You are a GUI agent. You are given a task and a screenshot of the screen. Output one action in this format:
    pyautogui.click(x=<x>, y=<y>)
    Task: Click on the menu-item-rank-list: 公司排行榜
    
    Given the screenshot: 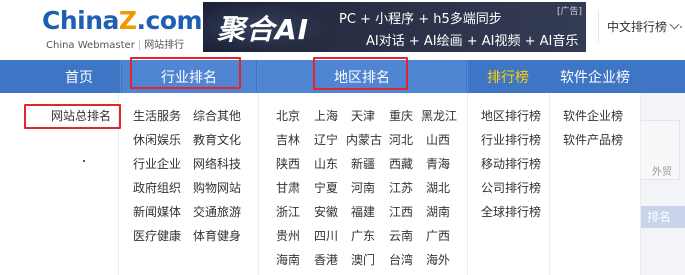 What is the action you would take?
    pyautogui.click(x=511, y=188)
    